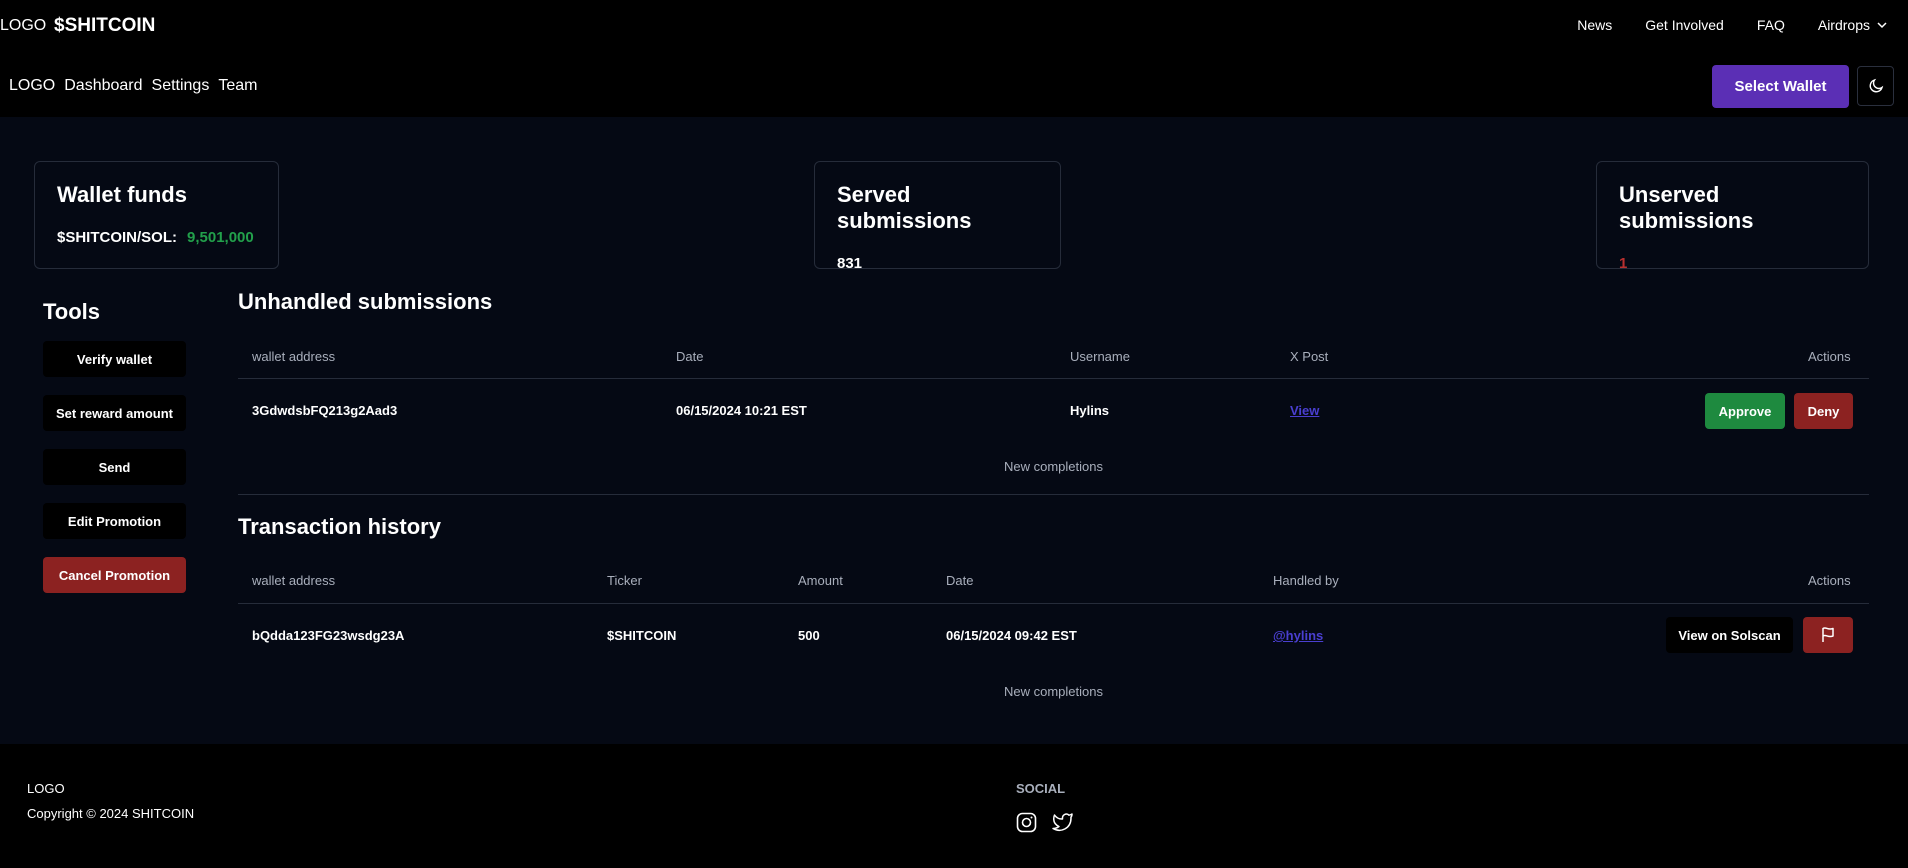 The image size is (1908, 868). I want to click on footer-copyright: Copyright © 2024 SHITCOIN, so click(111, 813).